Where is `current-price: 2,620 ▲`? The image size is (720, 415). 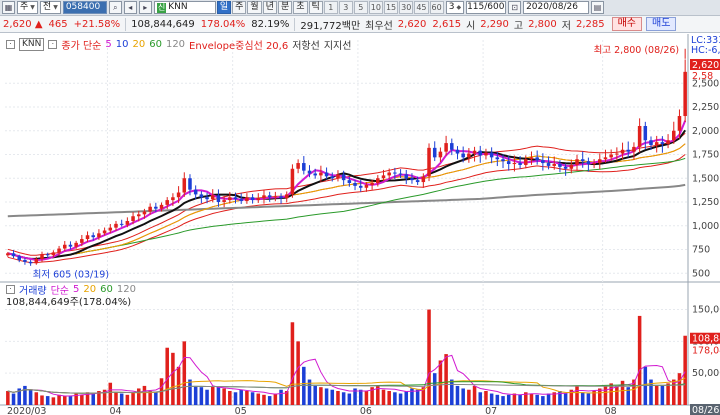 current-price: 2,620 ▲ is located at coordinates (23, 24).